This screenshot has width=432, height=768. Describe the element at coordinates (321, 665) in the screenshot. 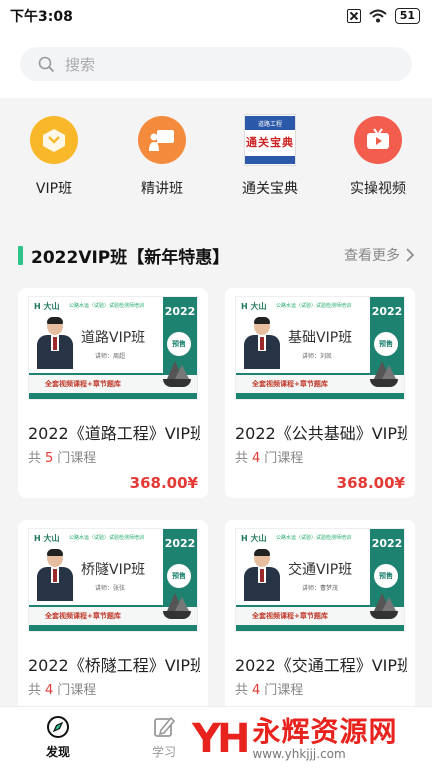

I see `course-title: 2022《交通工程》VIP班` at that location.